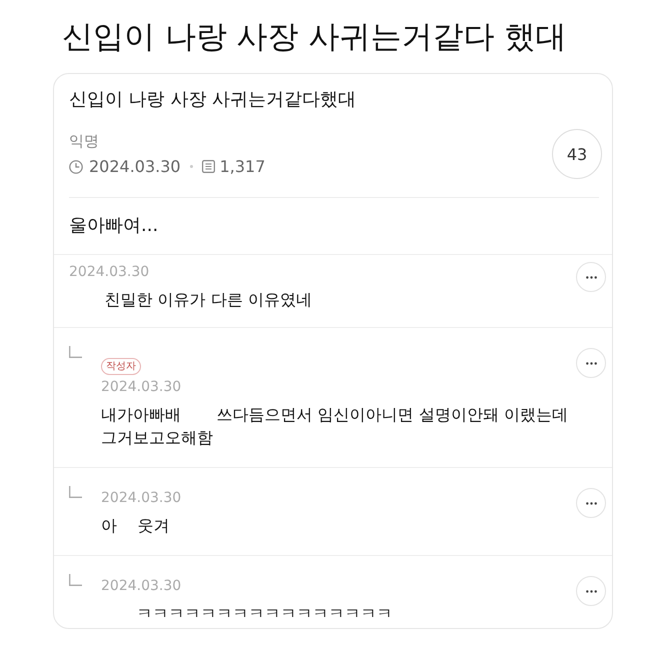 This screenshot has height=648, width=666. Describe the element at coordinates (212, 100) in the screenshot. I see `post-title: 신입이 나랑 사장 사귀는거같다했대` at that location.